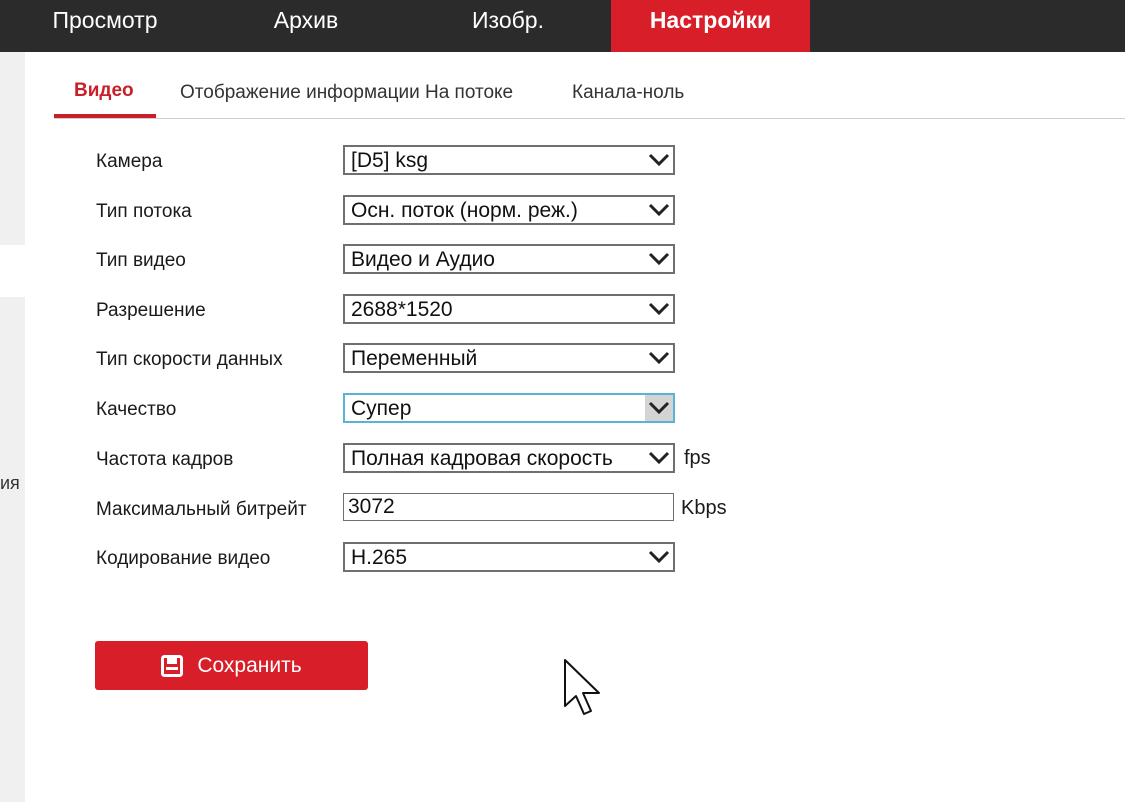 The width and height of the screenshot is (1125, 802). Describe the element at coordinates (710, 26) in the screenshot. I see `nav-item-settings: Настройки` at that location.